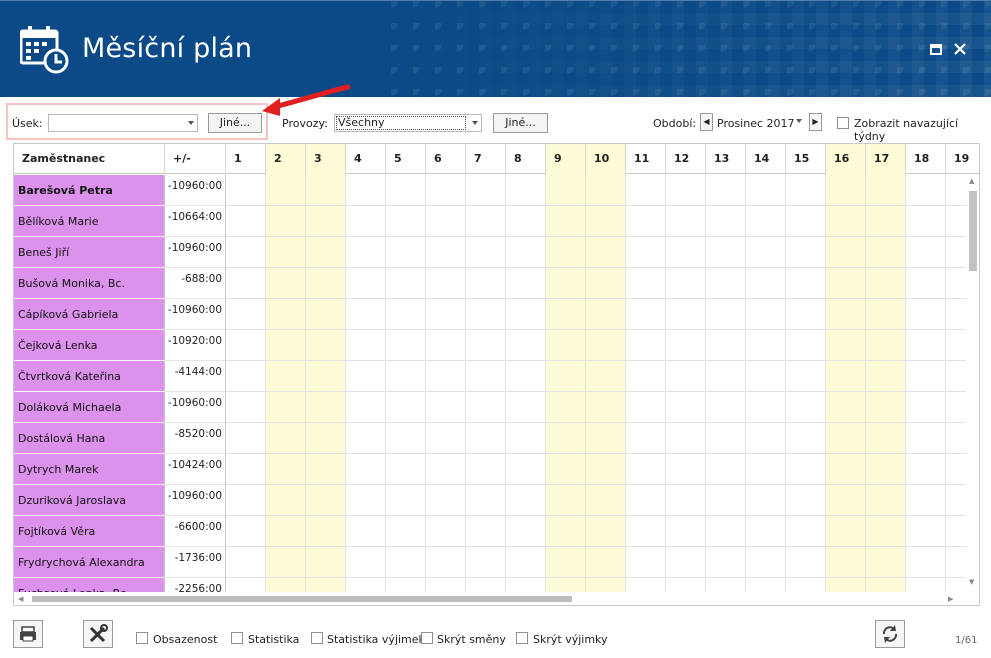 The height and width of the screenshot is (658, 991). I want to click on day-header: 2, so click(286, 159).